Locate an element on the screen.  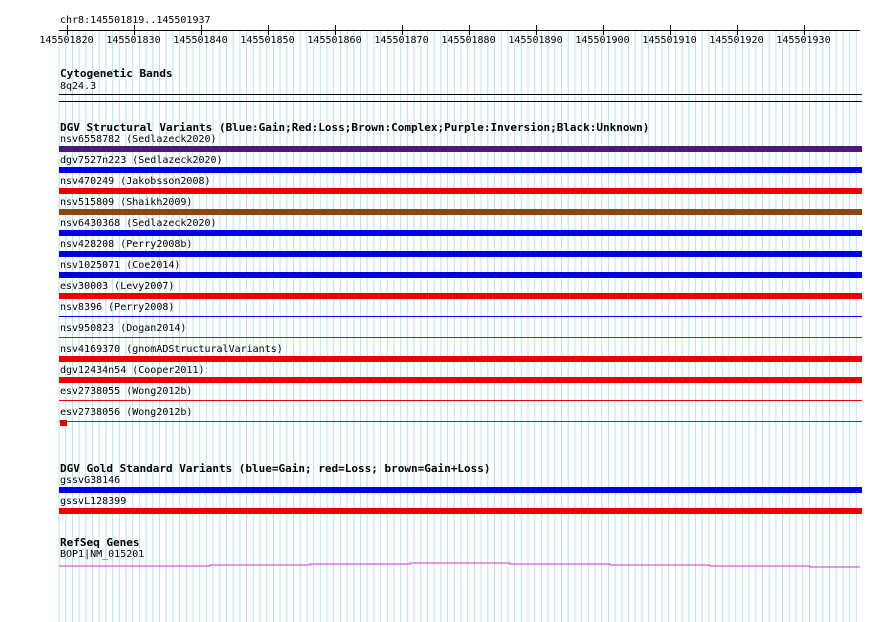
cytoband-track-title: Cytogenetic Bands is located at coordinates (116, 74).